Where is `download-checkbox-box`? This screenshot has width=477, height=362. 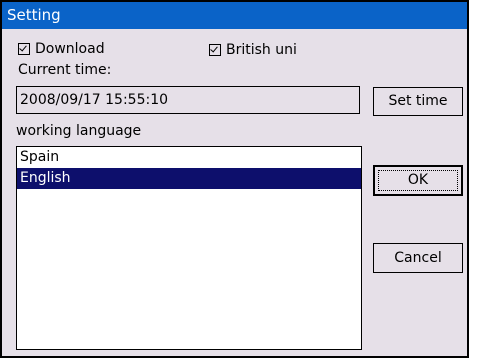 download-checkbox-box is located at coordinates (24, 49).